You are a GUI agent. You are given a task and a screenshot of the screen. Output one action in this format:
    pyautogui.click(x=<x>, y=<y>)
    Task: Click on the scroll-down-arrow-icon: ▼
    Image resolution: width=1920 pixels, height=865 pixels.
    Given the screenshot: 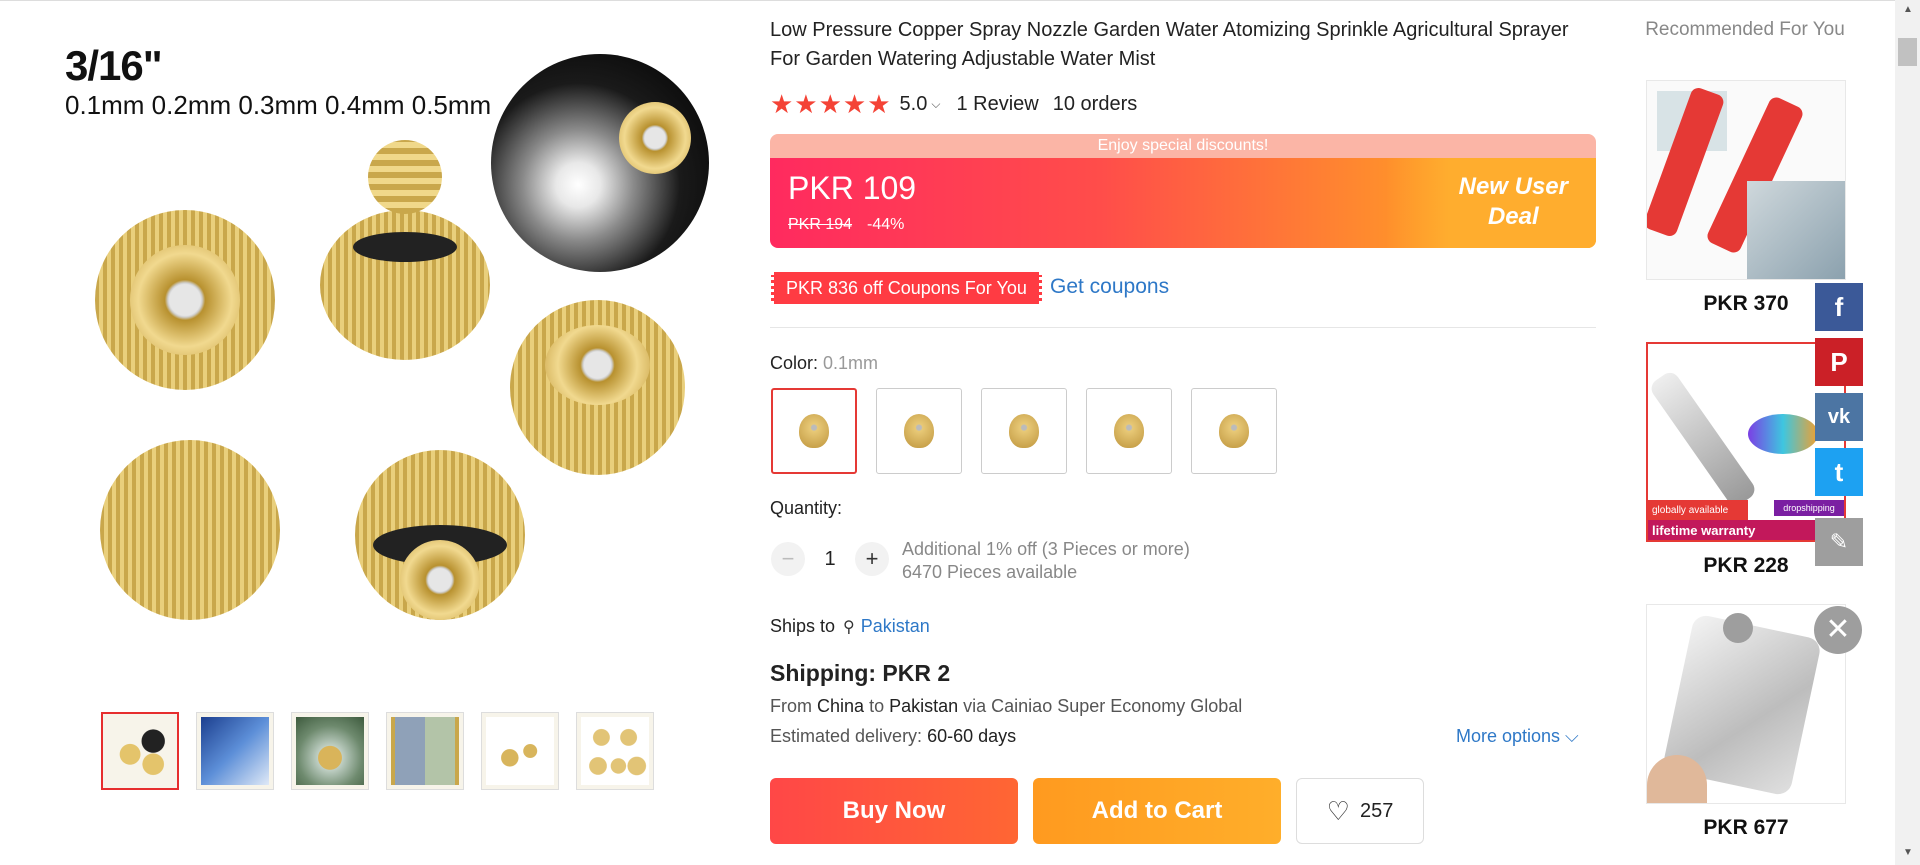 What is the action you would take?
    pyautogui.click(x=1908, y=852)
    